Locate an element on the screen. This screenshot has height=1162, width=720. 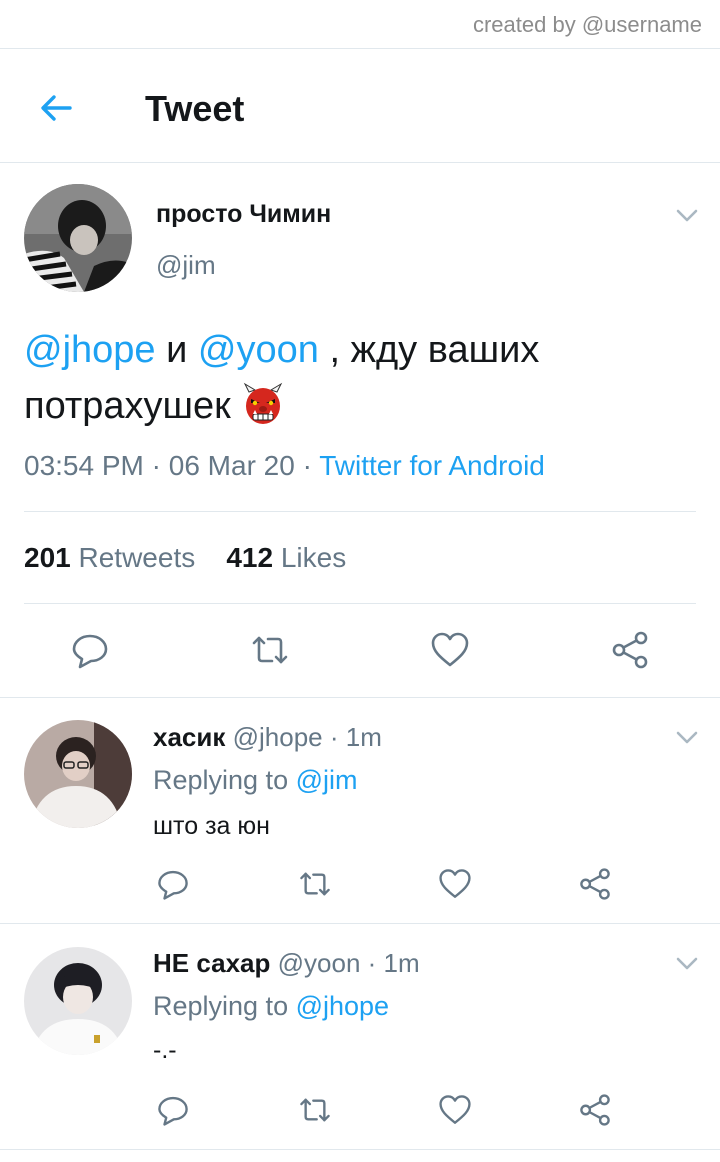
replying-to: Replying to @jim is located at coordinates (255, 780).